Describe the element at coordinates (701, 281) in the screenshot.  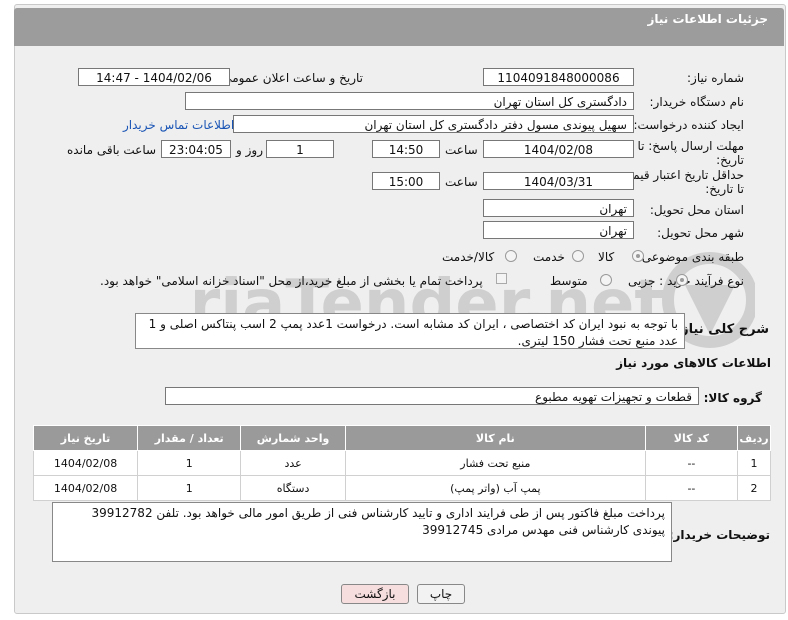
I see `process-label: نوع فرآیند خرید :` at that location.